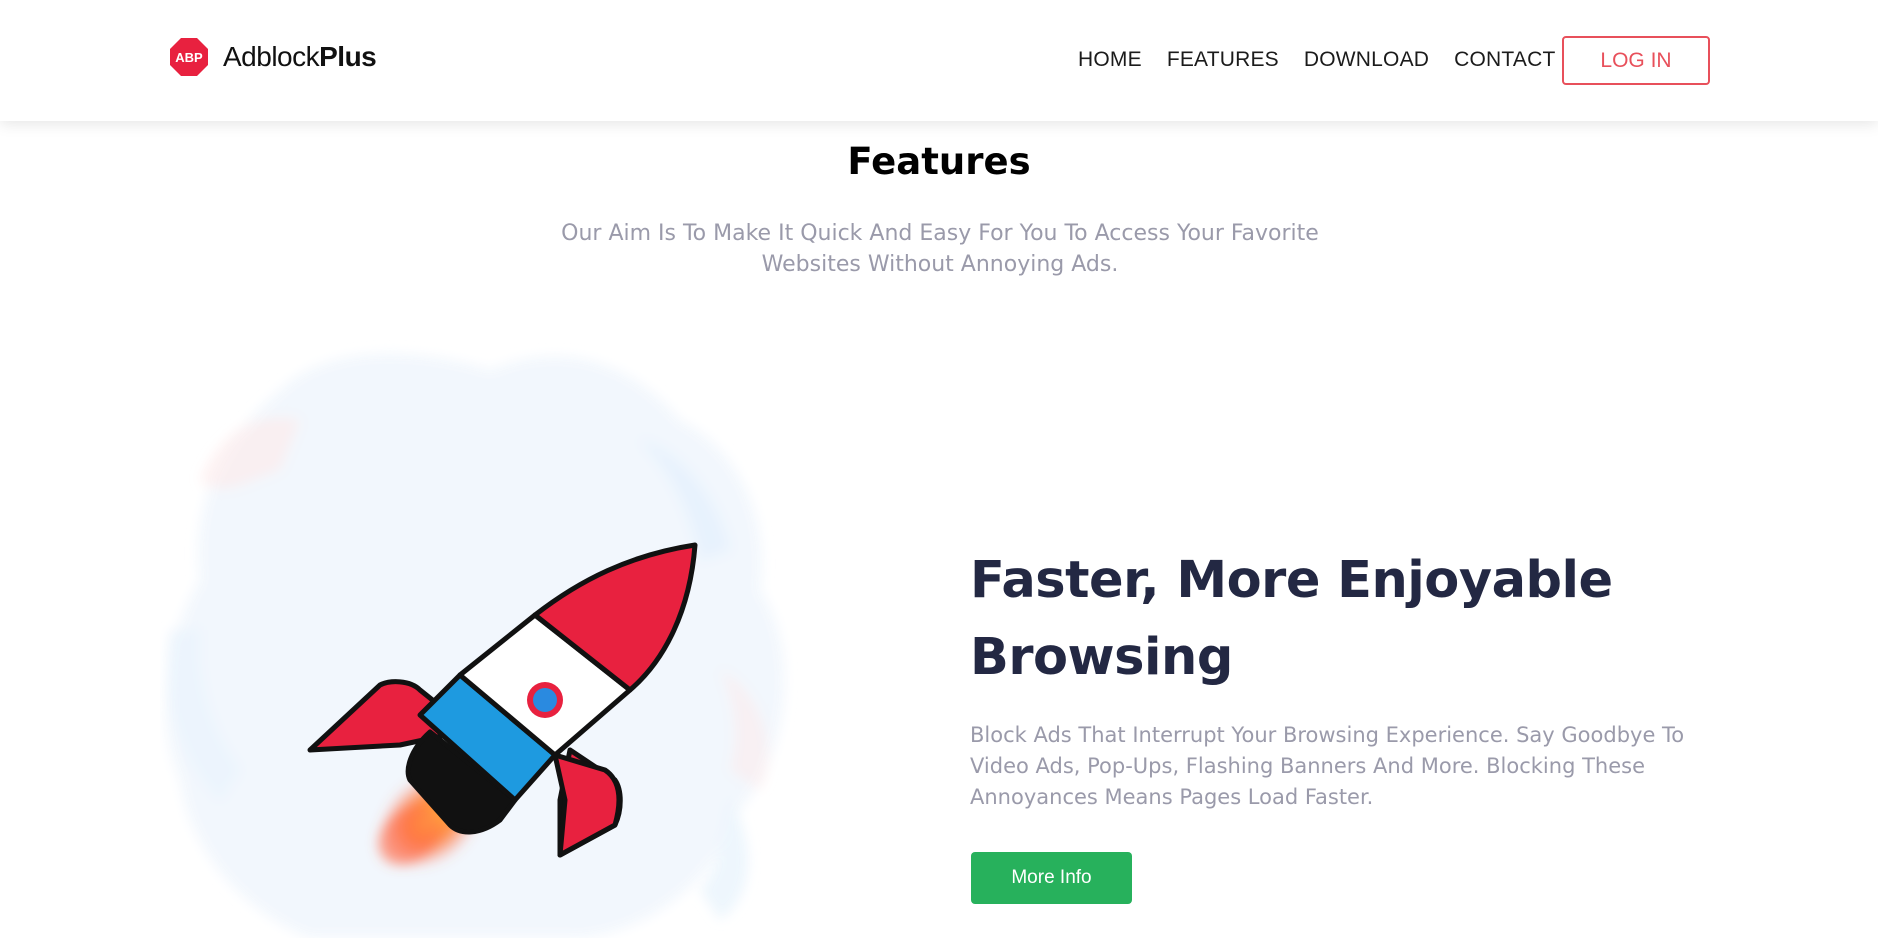 The image size is (1878, 938). What do you see at coordinates (1223, 60) in the screenshot?
I see `nav-link-features: FEATURES` at bounding box center [1223, 60].